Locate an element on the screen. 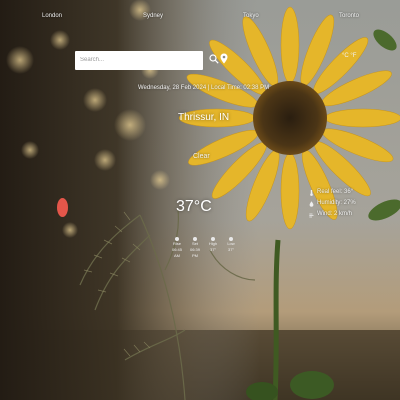  search-bar is located at coordinates (139, 59).